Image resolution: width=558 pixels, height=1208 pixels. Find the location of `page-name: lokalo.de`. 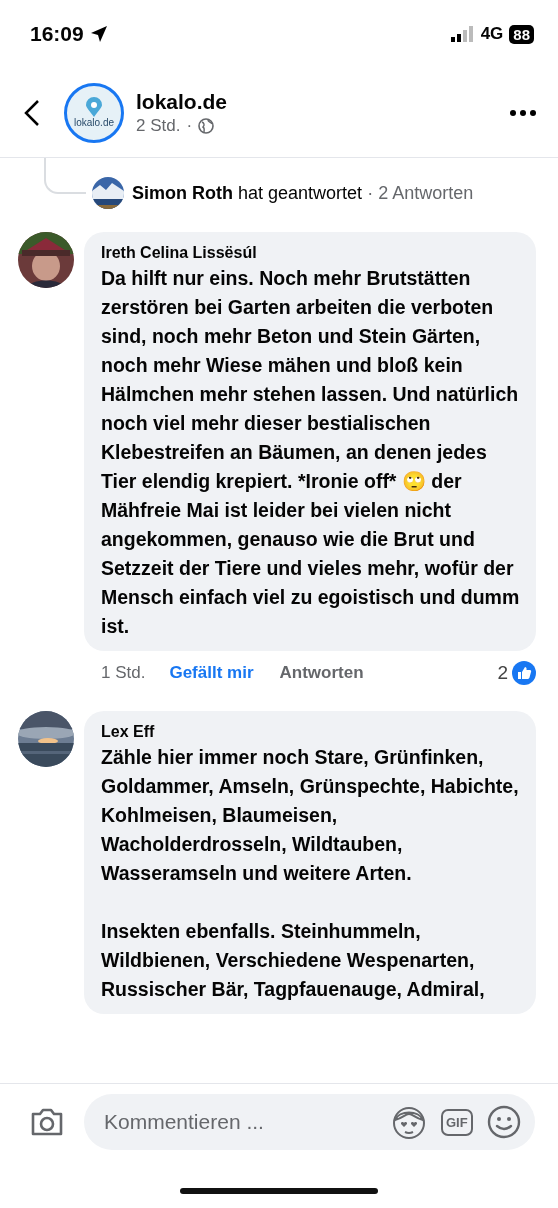

page-name: lokalo.de is located at coordinates (323, 101).